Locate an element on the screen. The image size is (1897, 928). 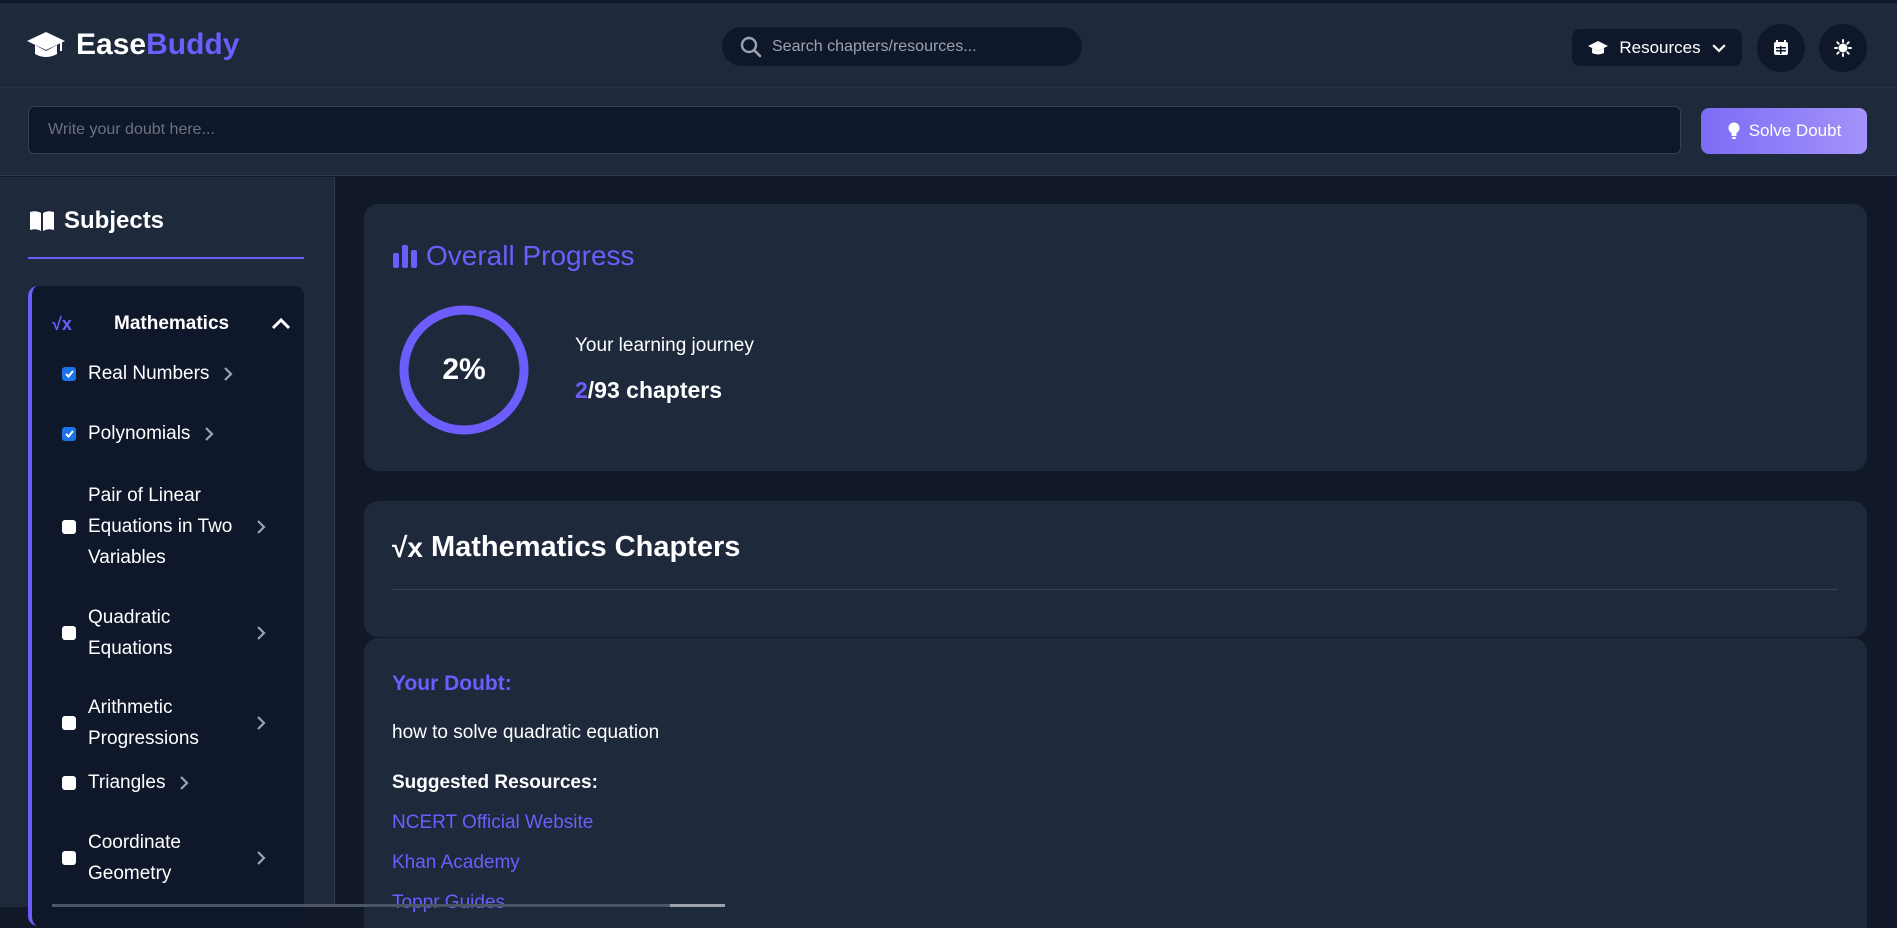
chapter-label: Coordinate Geometry is located at coordinates (148, 858).